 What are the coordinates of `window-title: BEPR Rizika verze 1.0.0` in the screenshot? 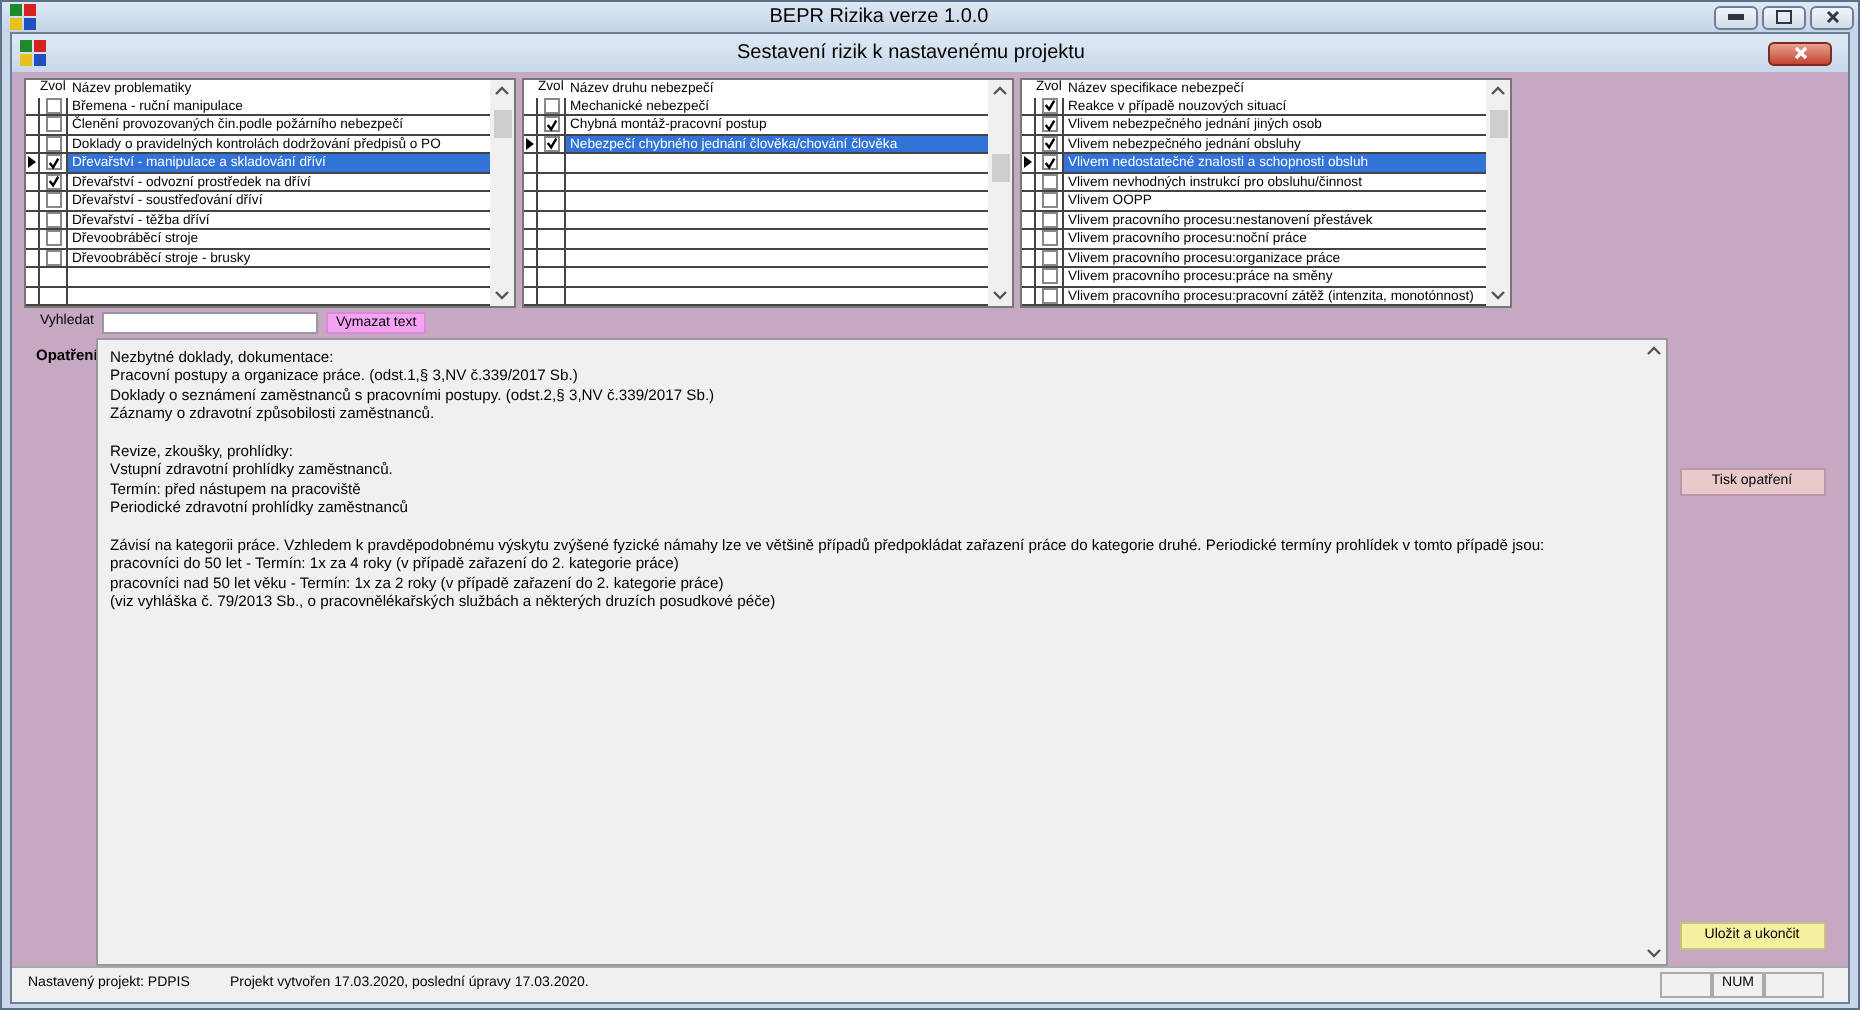 It's located at (879, 18).